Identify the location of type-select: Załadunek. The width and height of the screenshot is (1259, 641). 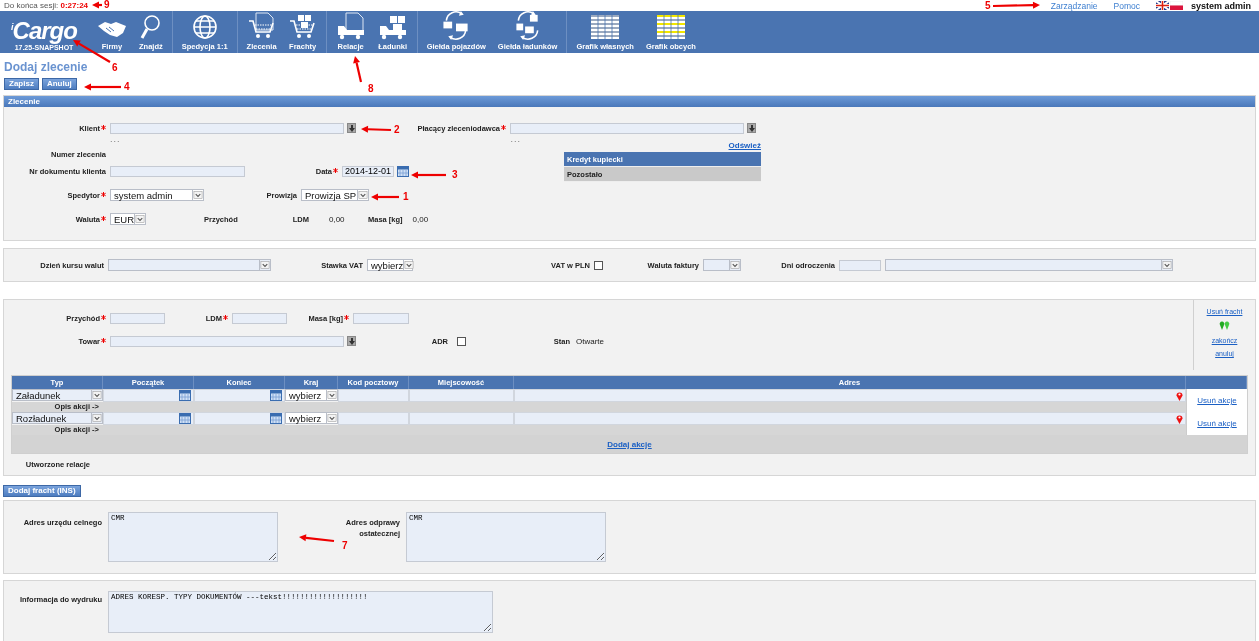
(57, 395).